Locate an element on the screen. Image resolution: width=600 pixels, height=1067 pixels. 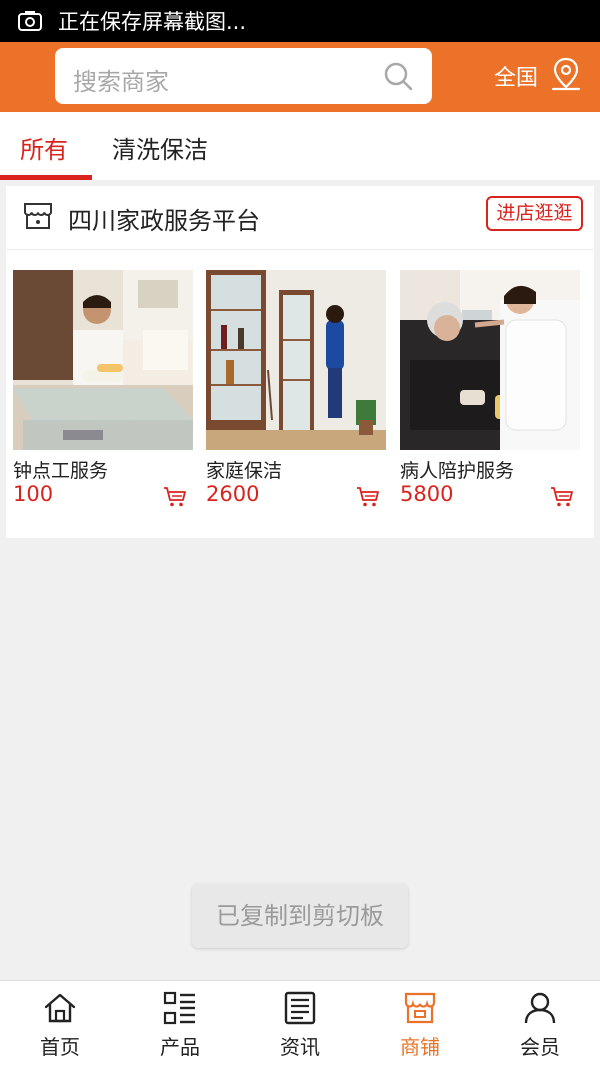
nav-item-products: 产品 is located at coordinates (180, 1024).